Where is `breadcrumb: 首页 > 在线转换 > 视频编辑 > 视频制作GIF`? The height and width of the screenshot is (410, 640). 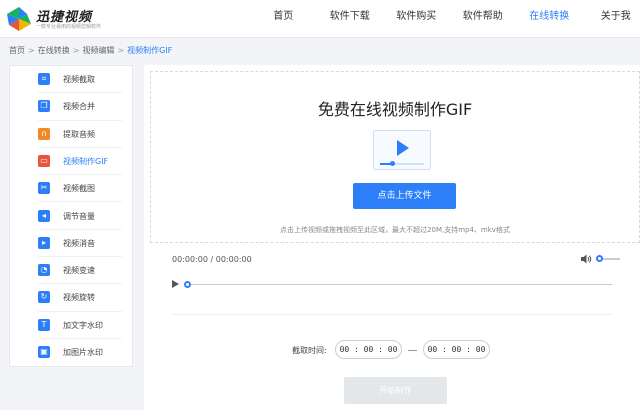
breadcrumb: 首页 > 在线转换 > 视频编辑 > 视频制作GIF is located at coordinates (90, 50).